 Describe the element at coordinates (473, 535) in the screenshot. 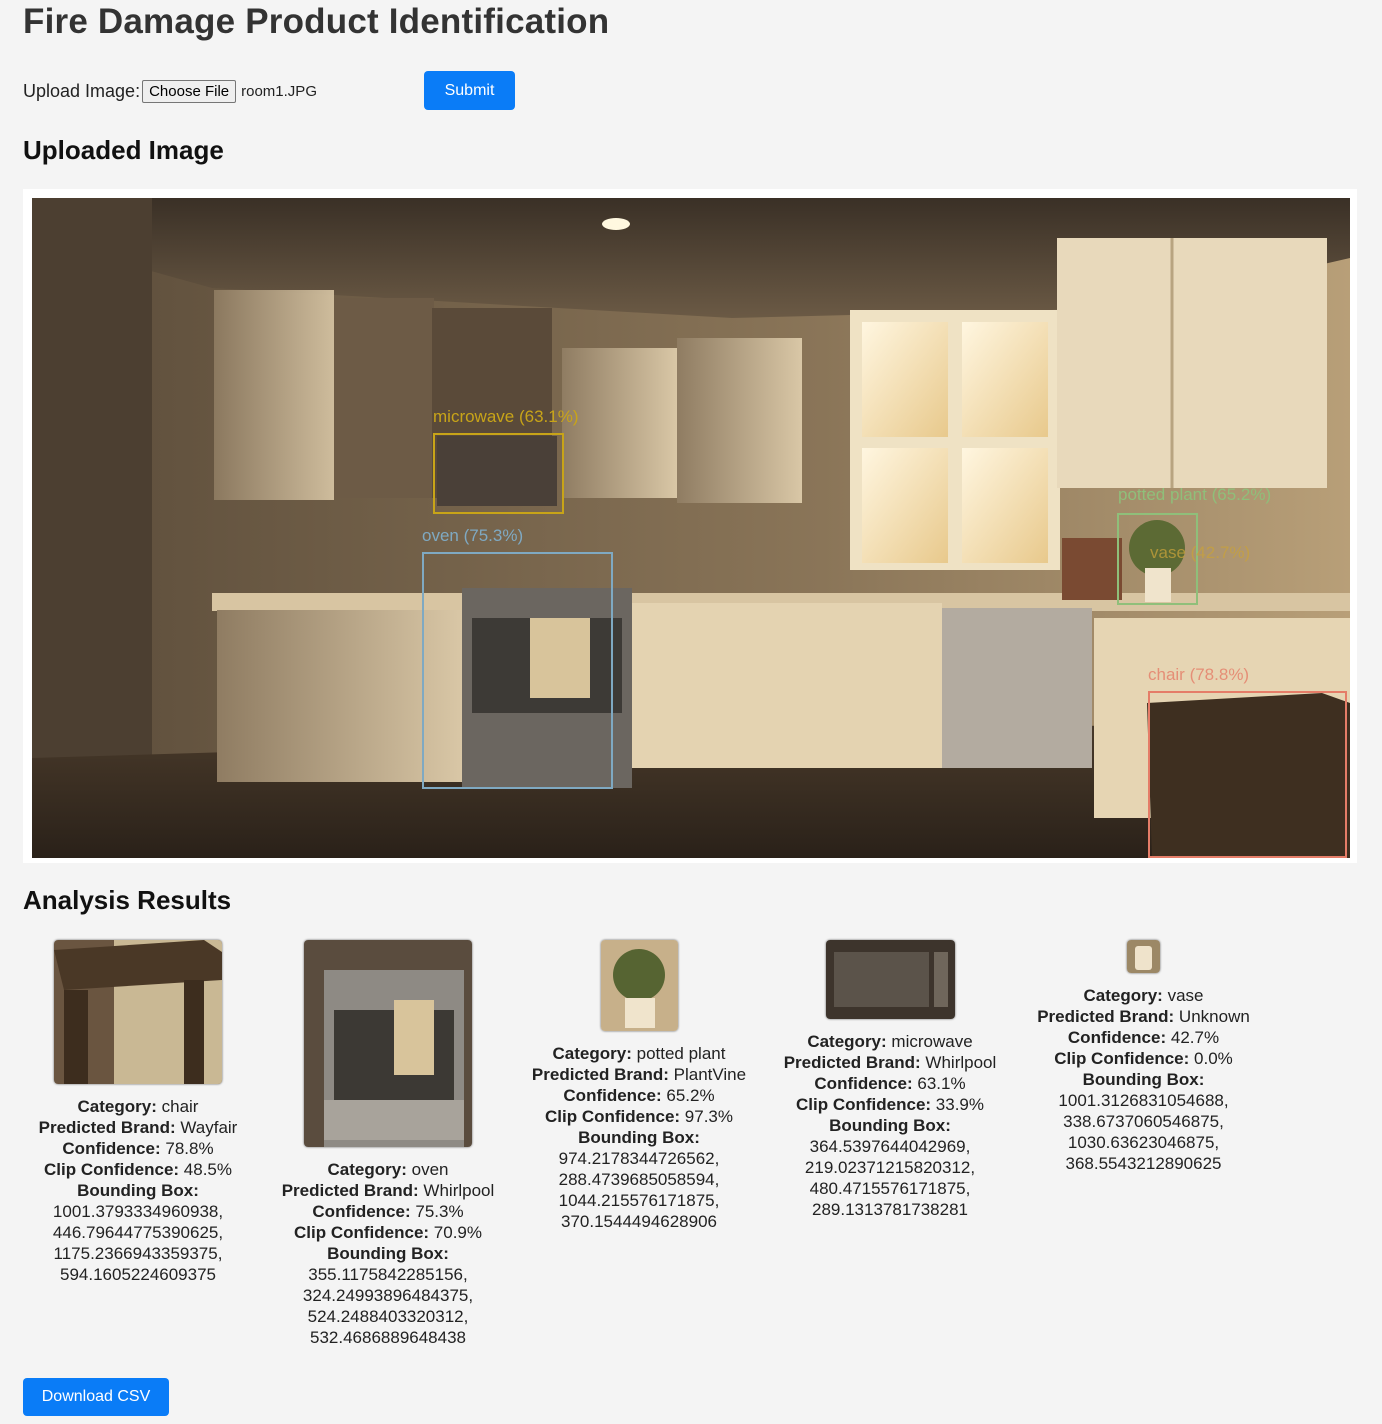

I see `detection-oven-label: oven (75.3%)` at that location.